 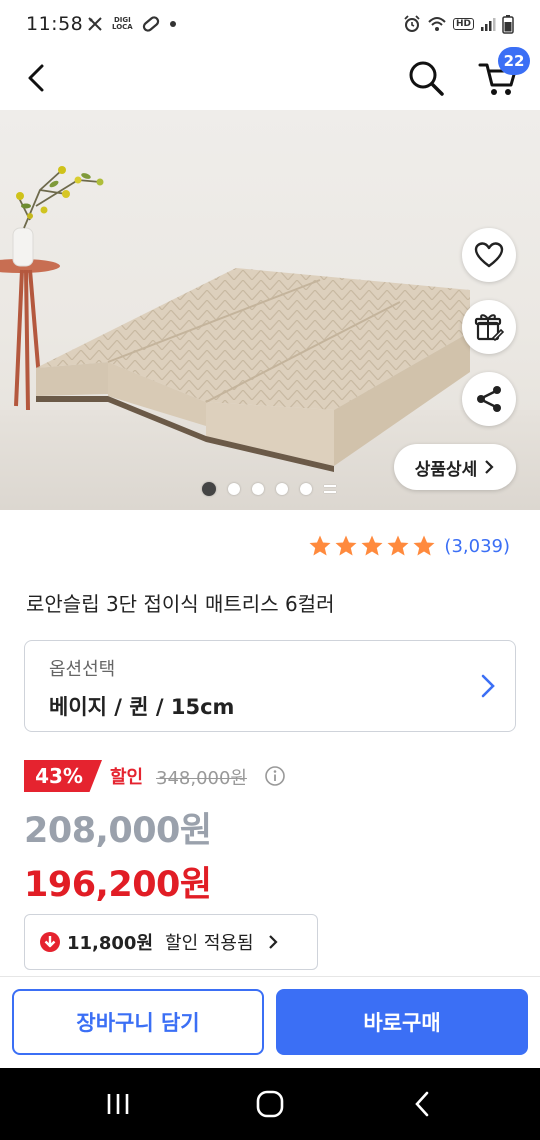 I want to click on search-icon, so click(x=426, y=78).